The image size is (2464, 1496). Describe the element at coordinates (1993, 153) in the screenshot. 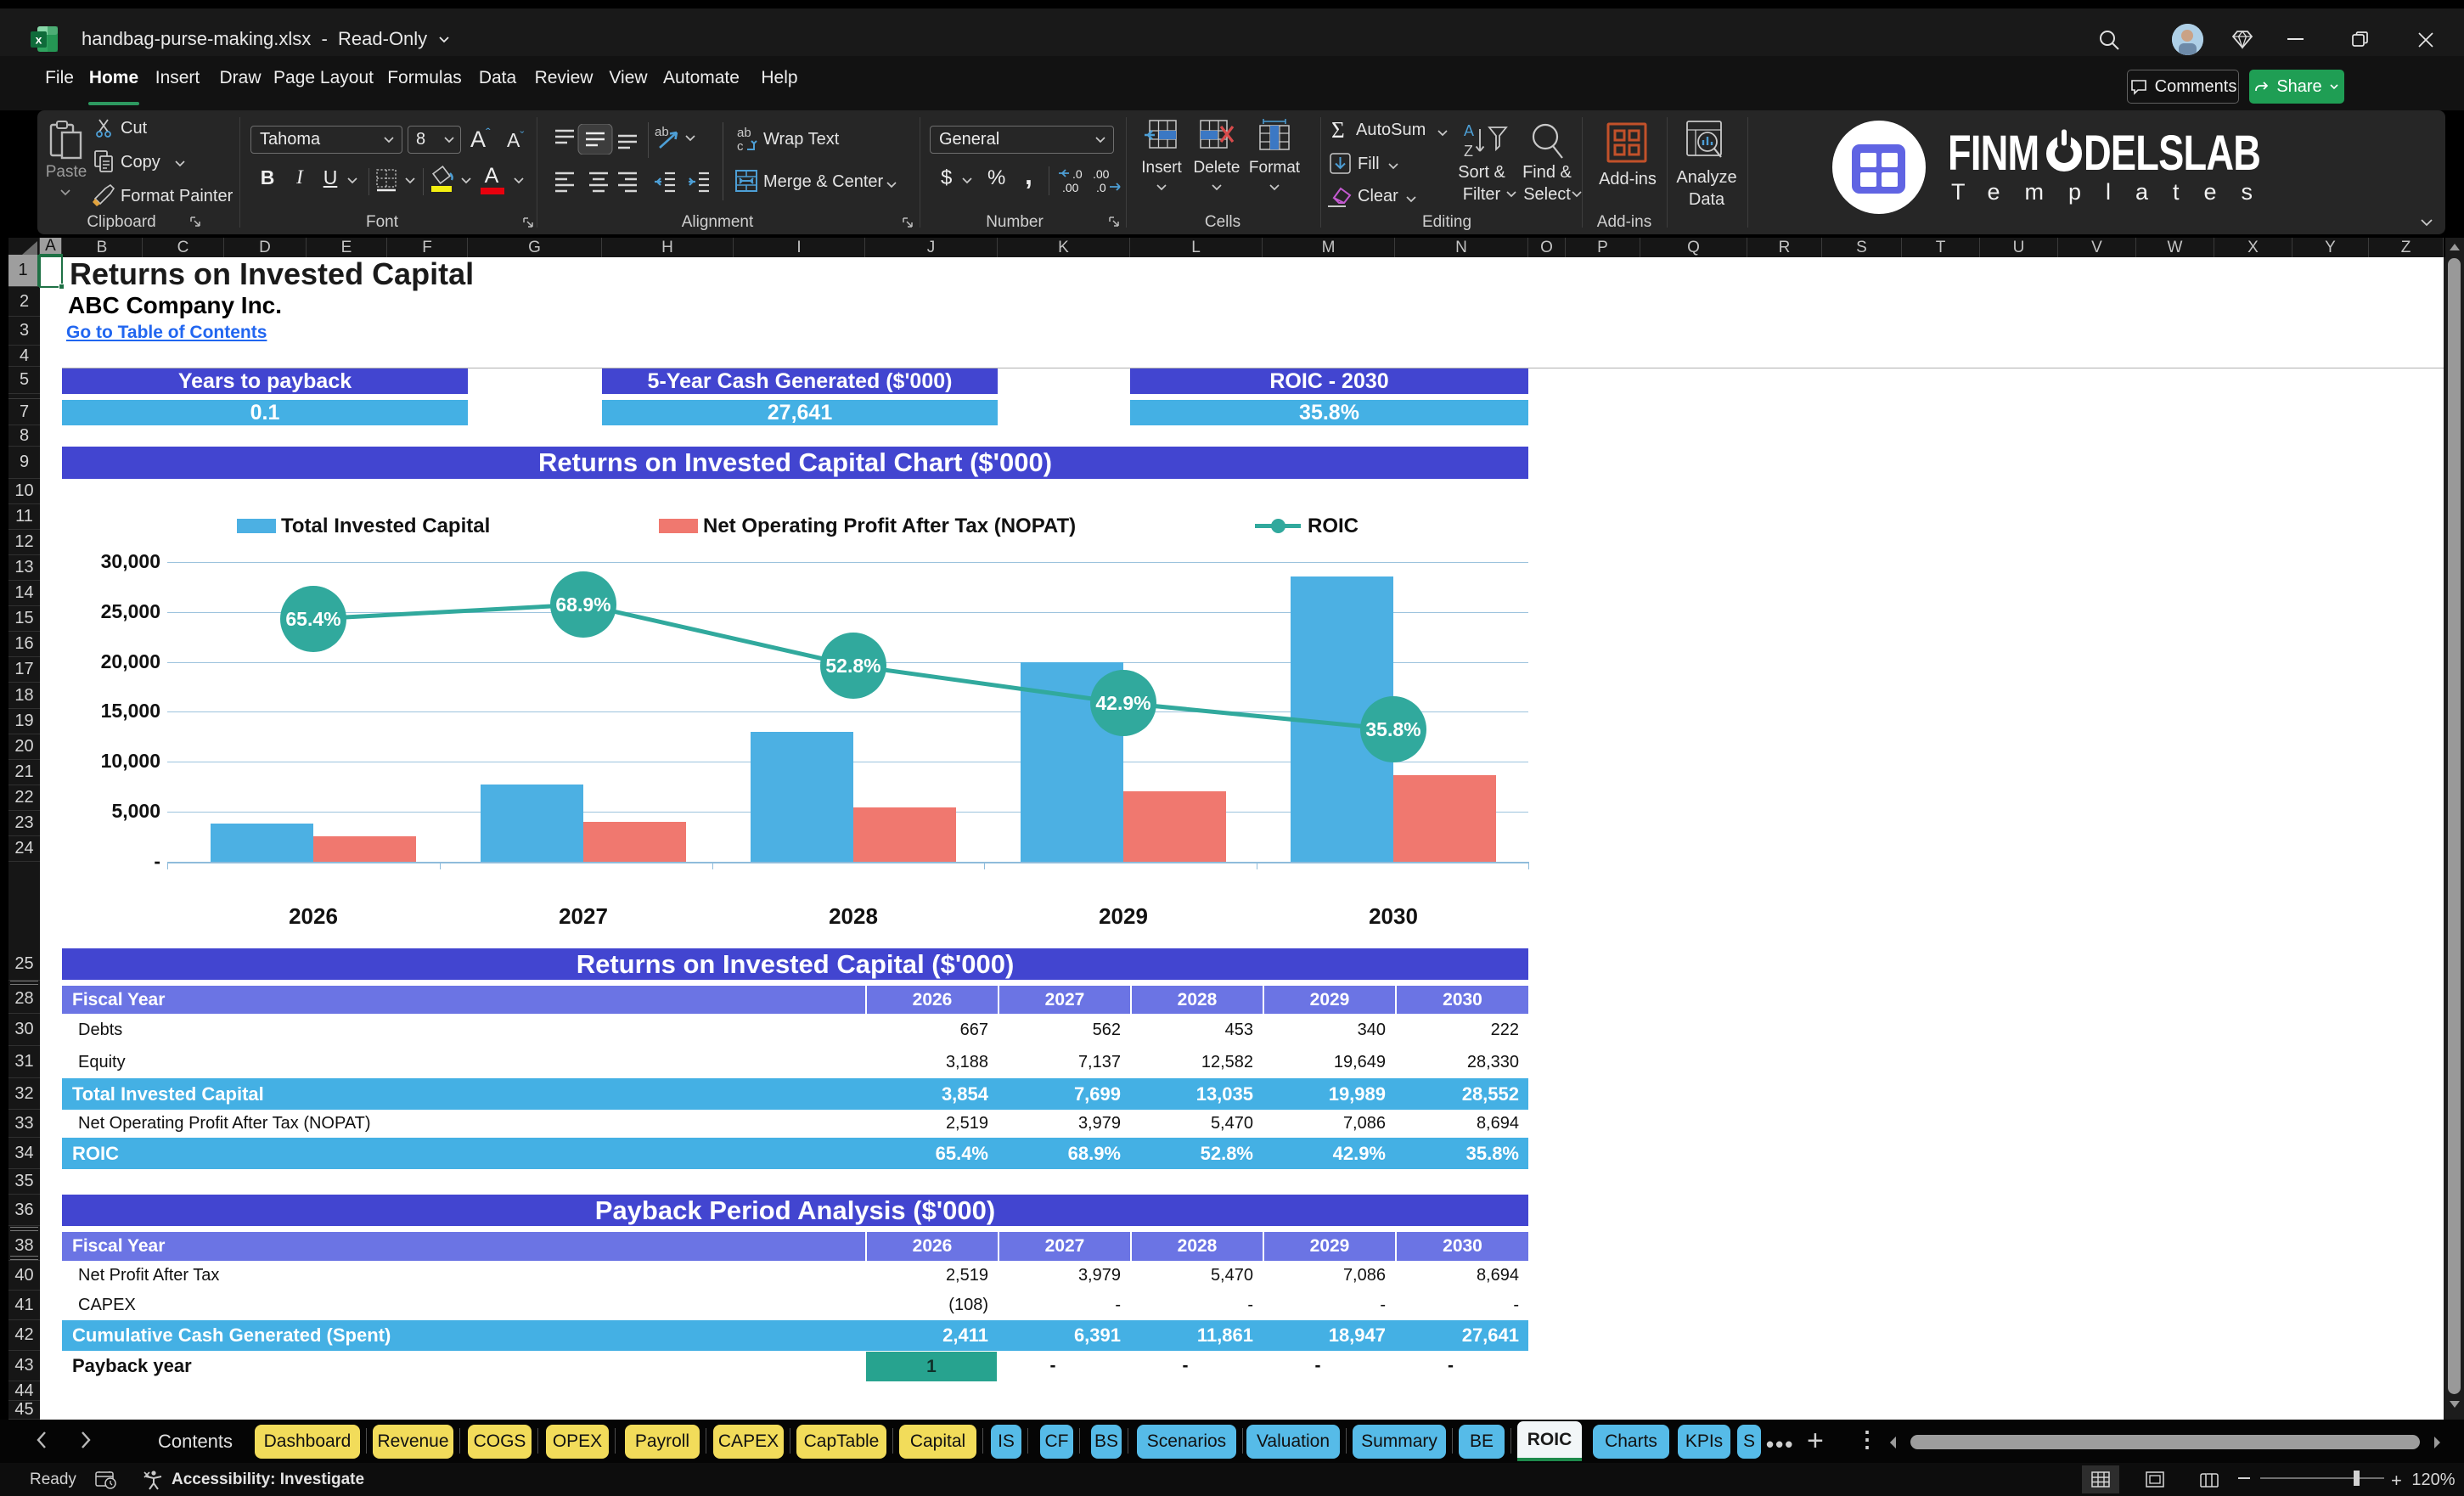

I see `svg-text: FINM` at that location.